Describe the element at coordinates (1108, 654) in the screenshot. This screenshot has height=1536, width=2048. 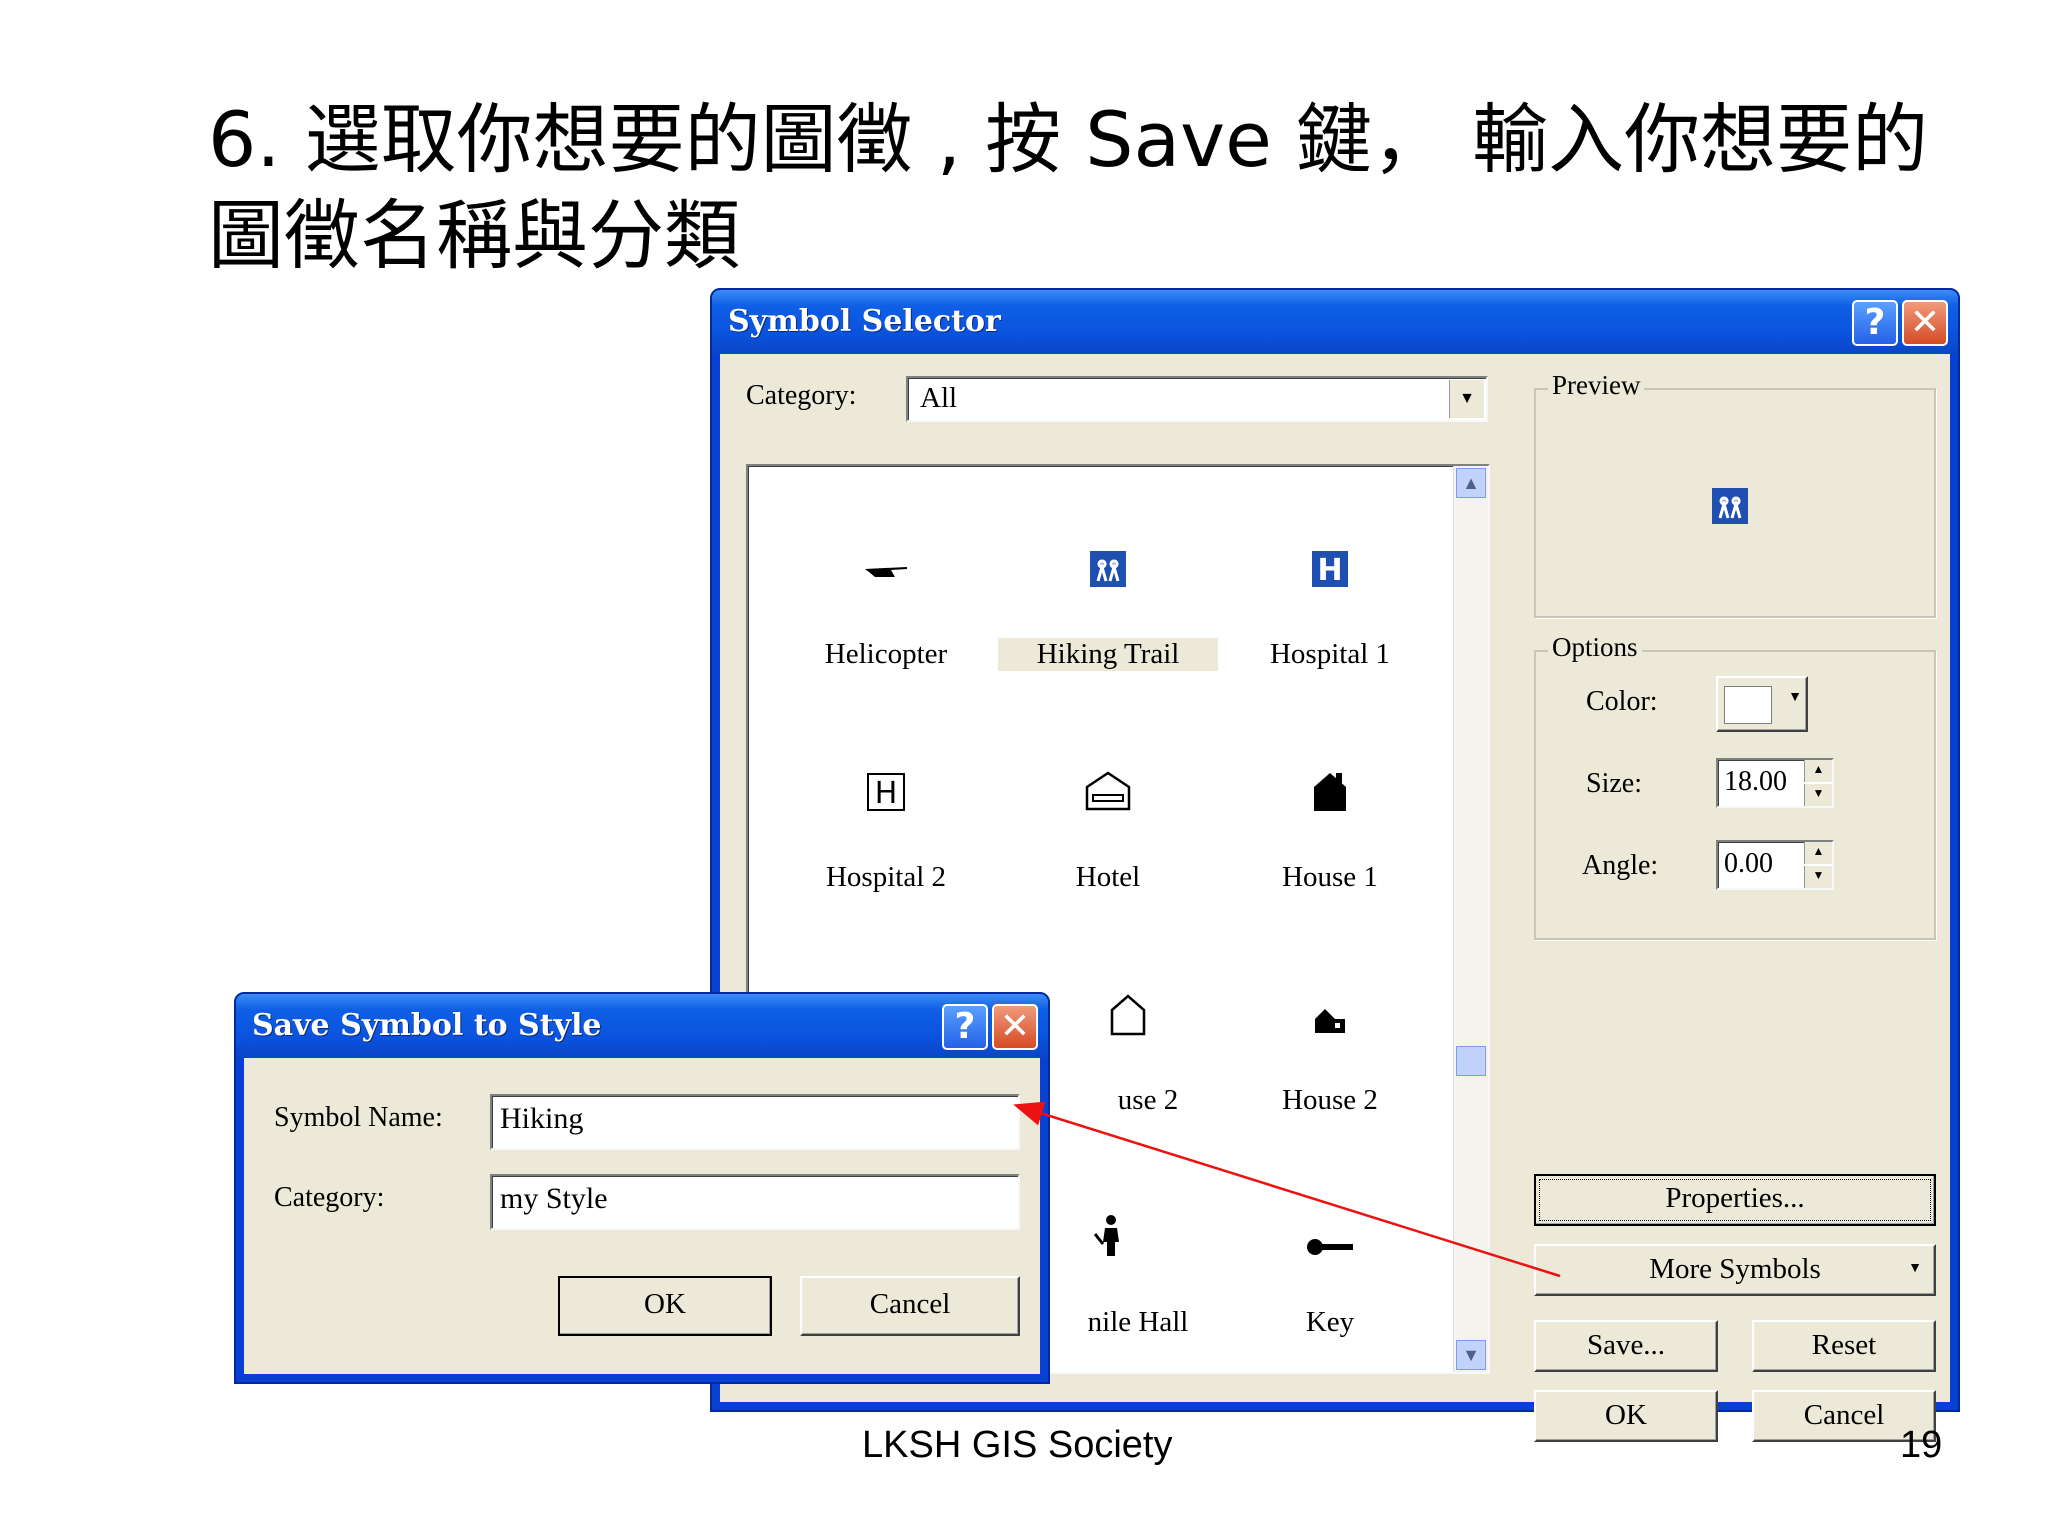
I see `symbol-label: Hiking Trail` at that location.